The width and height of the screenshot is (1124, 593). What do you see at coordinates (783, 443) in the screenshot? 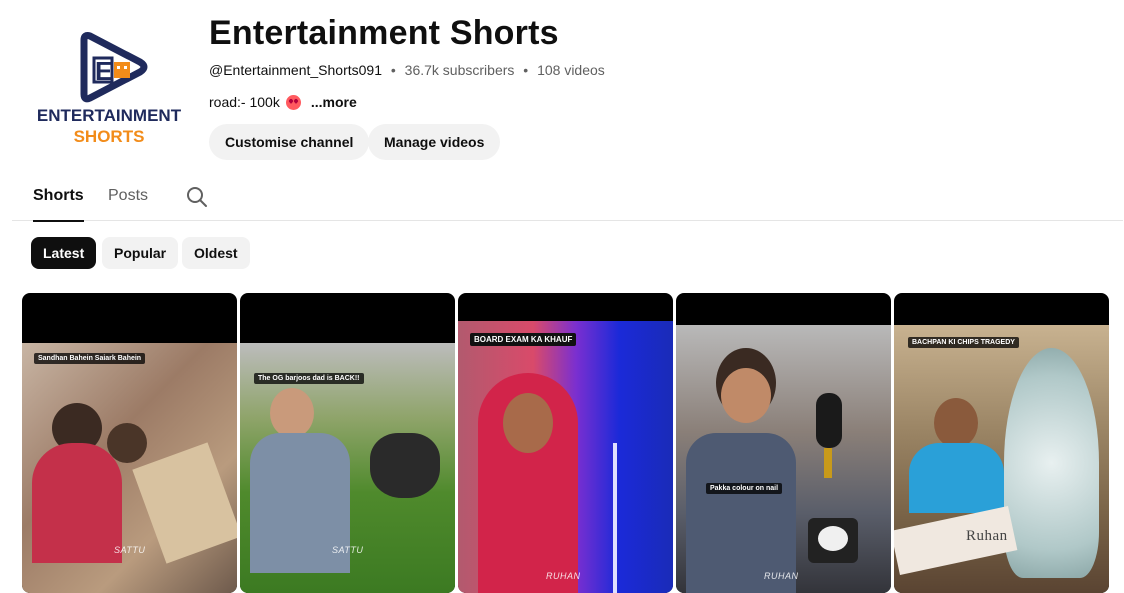
I see `short-thumbnail: Pakka colour on nail RUHAN` at bounding box center [783, 443].